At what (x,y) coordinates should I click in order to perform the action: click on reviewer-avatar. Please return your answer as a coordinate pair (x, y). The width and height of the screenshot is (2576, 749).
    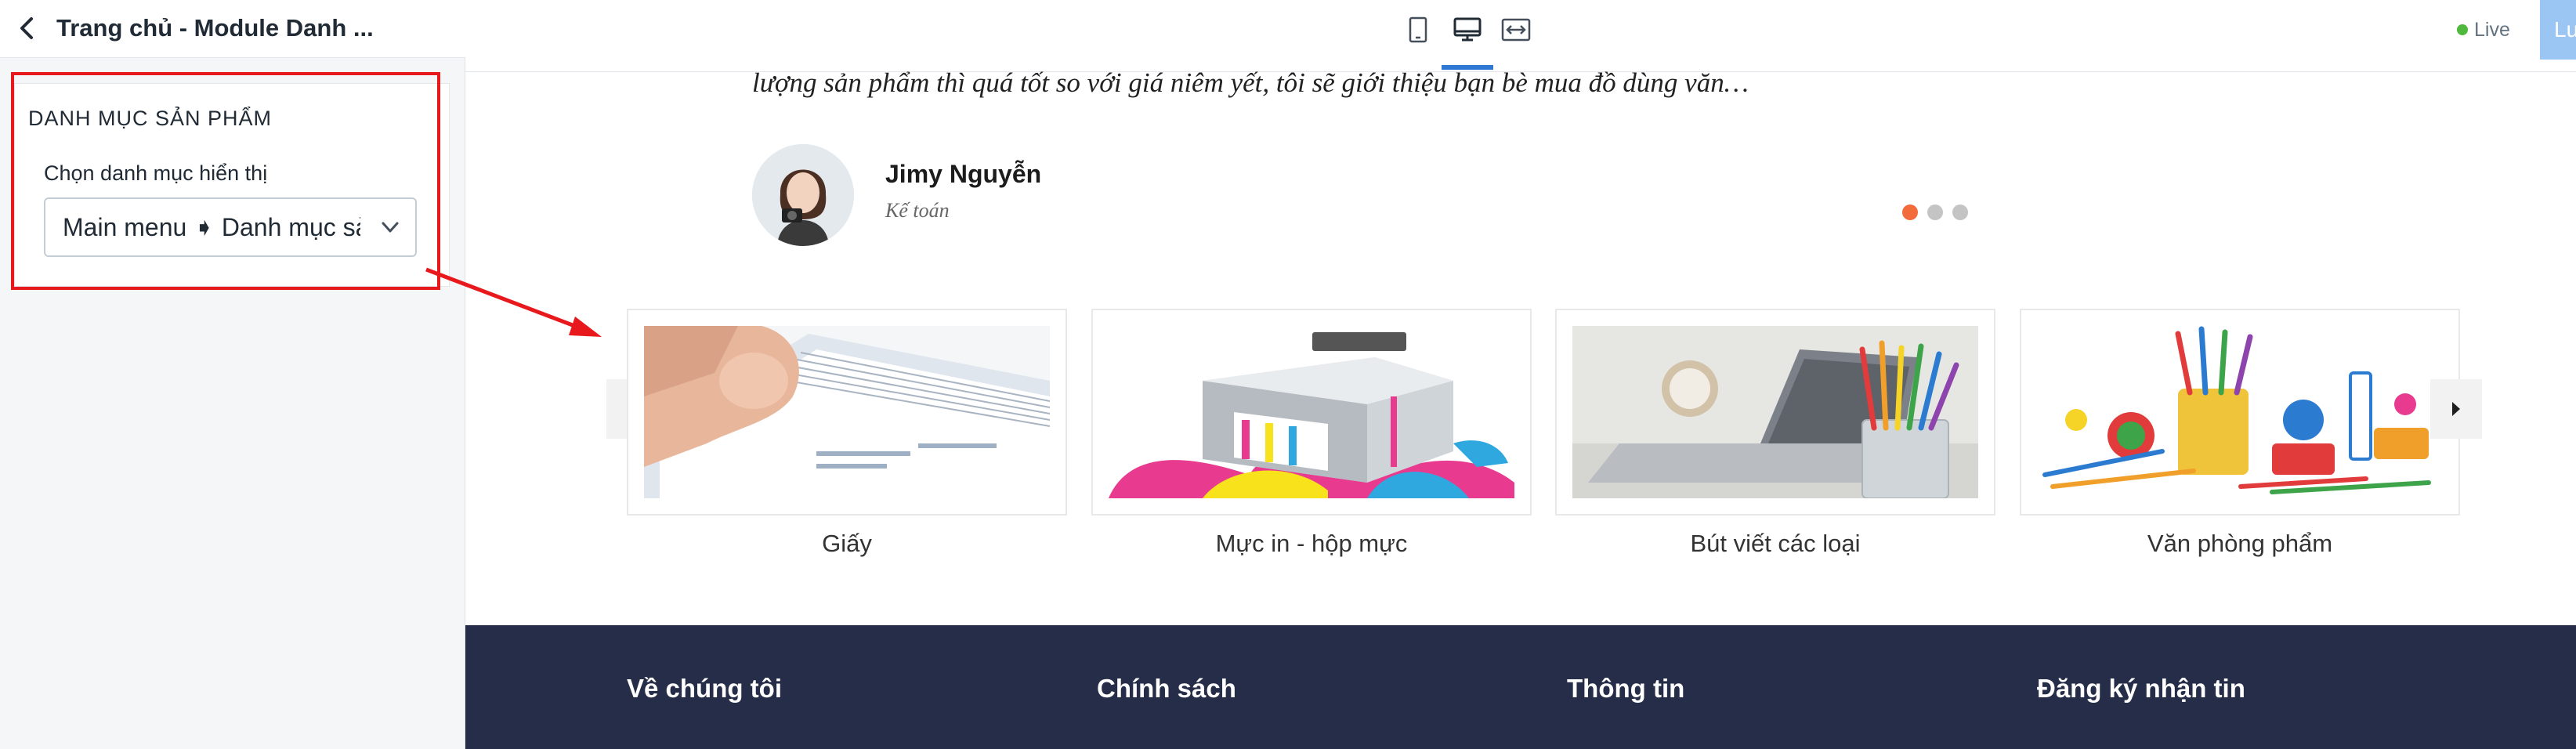
    Looking at the image, I should click on (803, 195).